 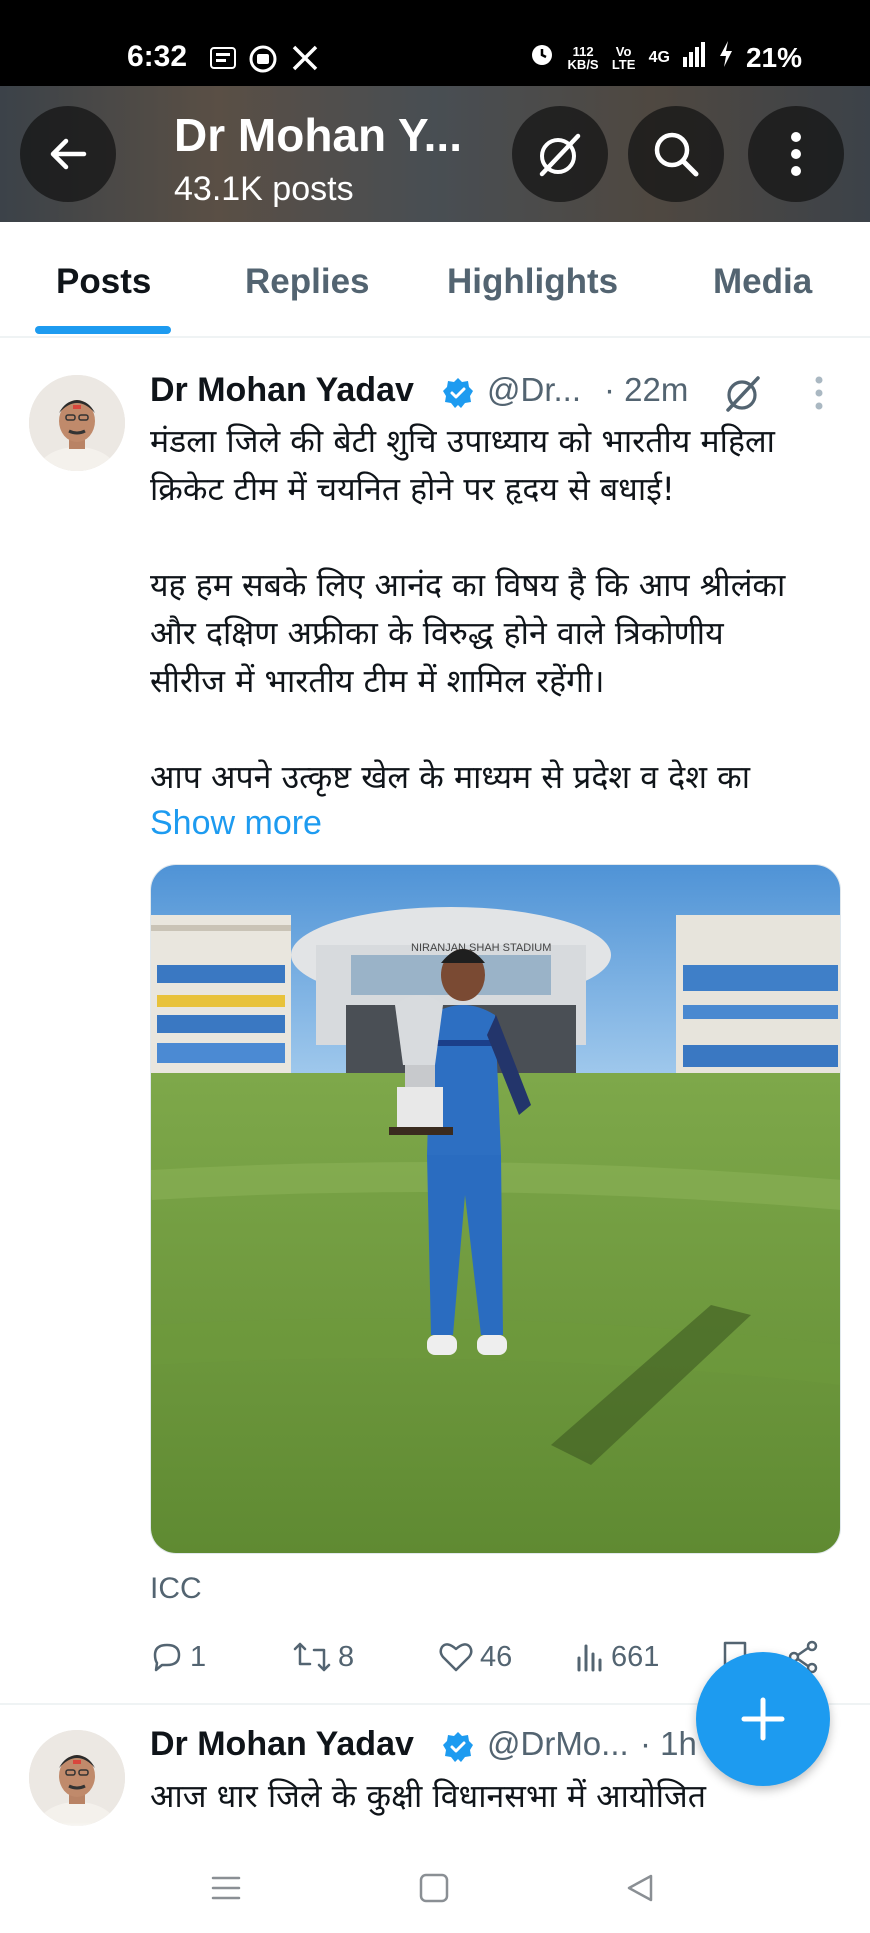 I want to click on like-count: 46, so click(x=496, y=1656).